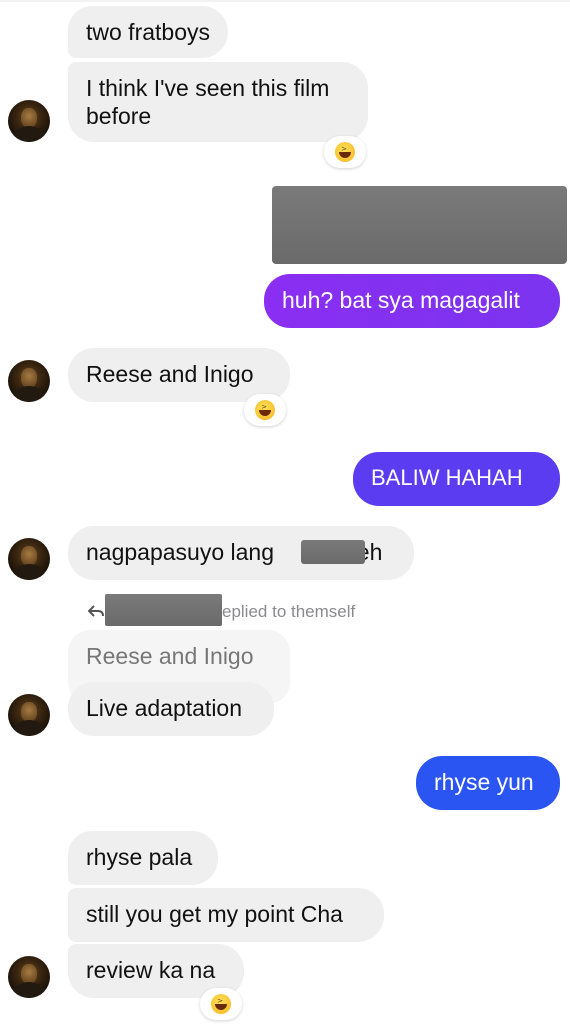 The image size is (570, 1024). What do you see at coordinates (214, 914) in the screenshot?
I see `message-text: still you get my point Cha` at bounding box center [214, 914].